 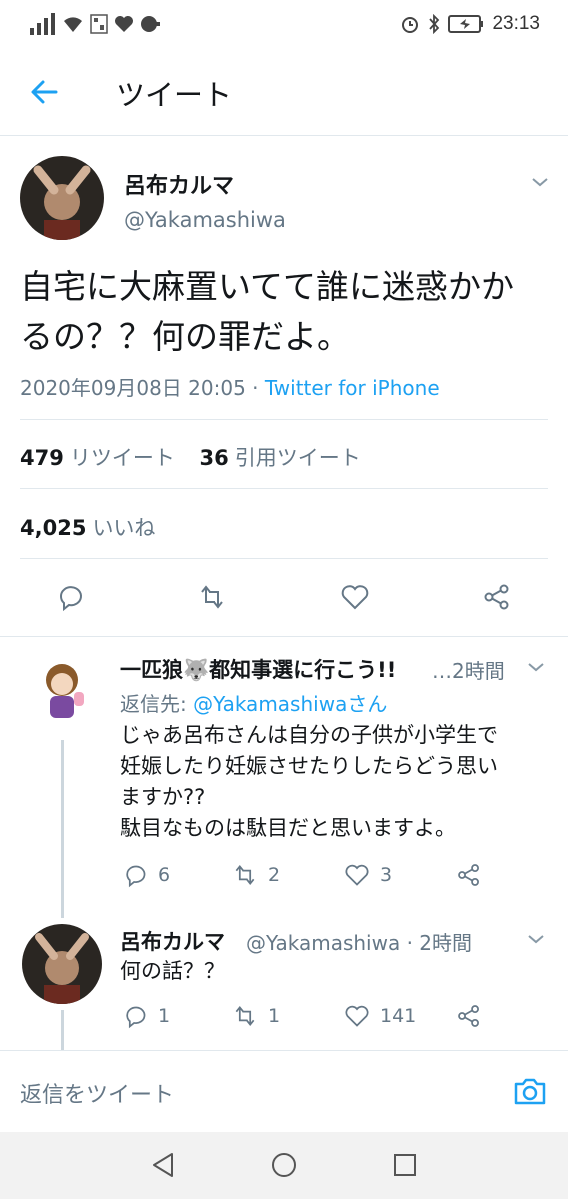 What do you see at coordinates (335, 971) in the screenshot?
I see `reply-text: 何の話？？` at bounding box center [335, 971].